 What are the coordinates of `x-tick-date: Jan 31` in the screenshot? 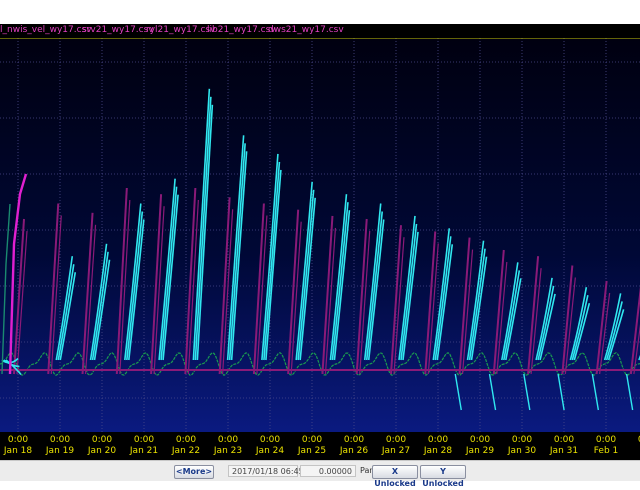 It's located at (564, 451).